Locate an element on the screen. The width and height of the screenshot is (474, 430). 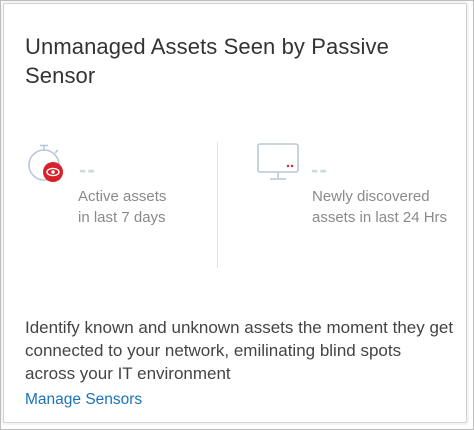
active-assets-label: Active assets in last 7 days is located at coordinates (122, 207).